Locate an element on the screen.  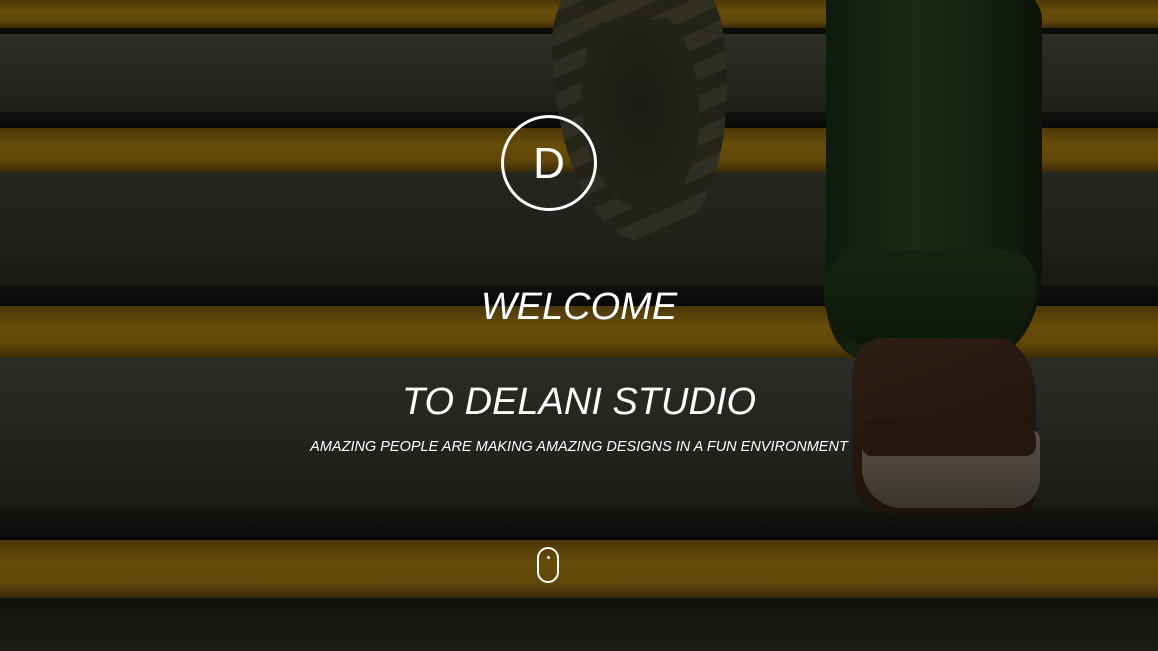
mouse-wheel-dot is located at coordinates (548, 557).